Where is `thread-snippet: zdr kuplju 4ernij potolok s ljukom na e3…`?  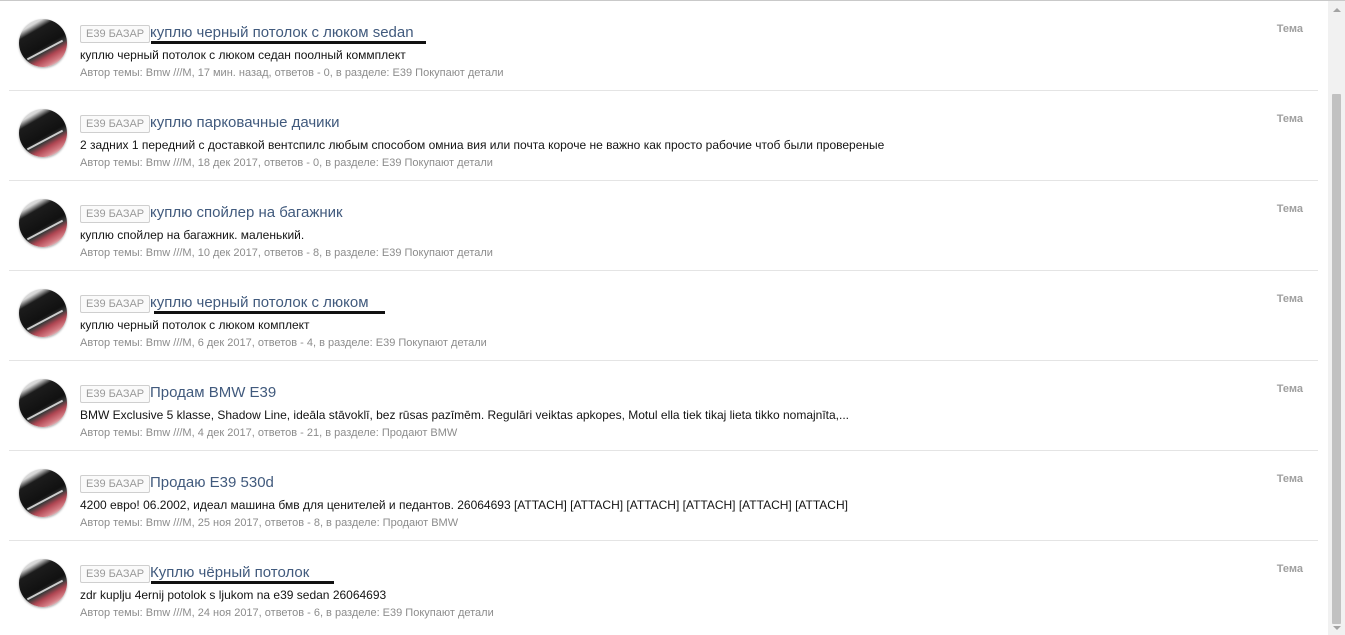 thread-snippet: zdr kuplju 4ernij potolok s ljukom na e3… is located at coordinates (233, 595).